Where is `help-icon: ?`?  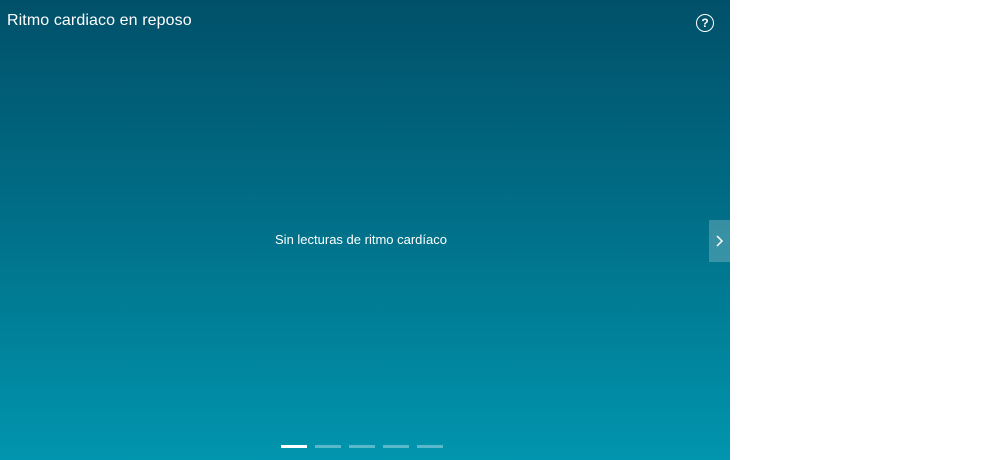 help-icon: ? is located at coordinates (705, 23).